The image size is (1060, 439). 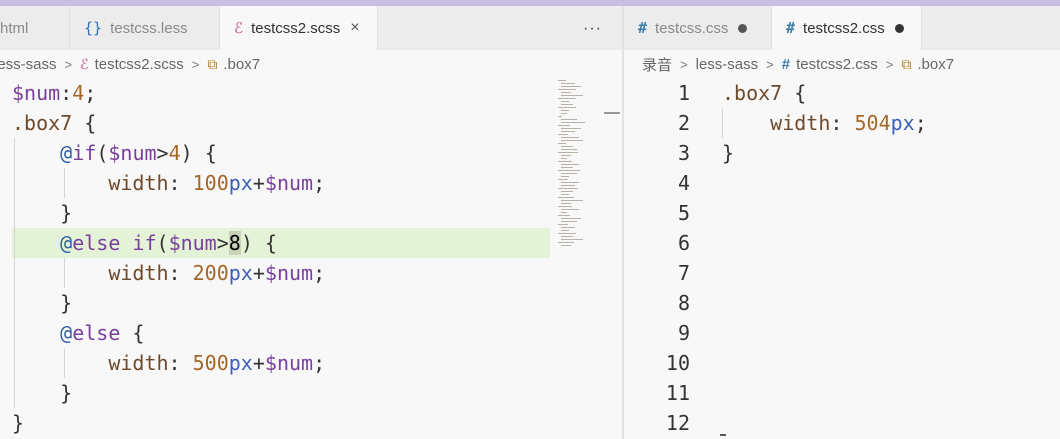 I want to click on breadcrumb: less-sass > ℰ testcss2.scss > ⧉ .box7, so click(x=311, y=64).